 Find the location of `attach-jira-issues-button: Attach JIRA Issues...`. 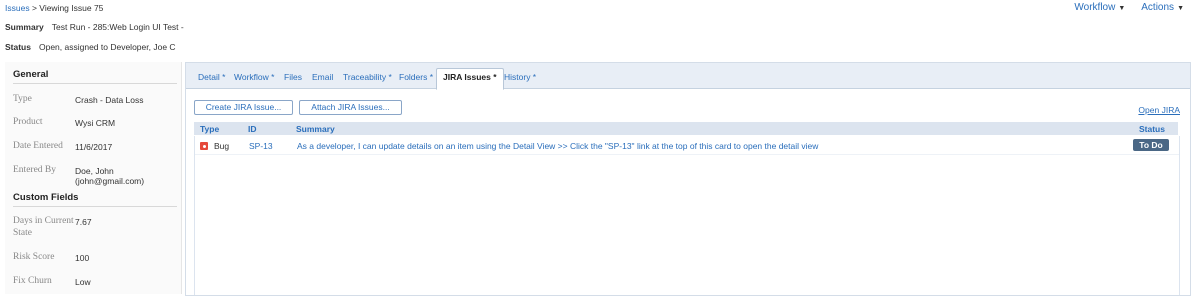

attach-jira-issues-button: Attach JIRA Issues... is located at coordinates (350, 107).